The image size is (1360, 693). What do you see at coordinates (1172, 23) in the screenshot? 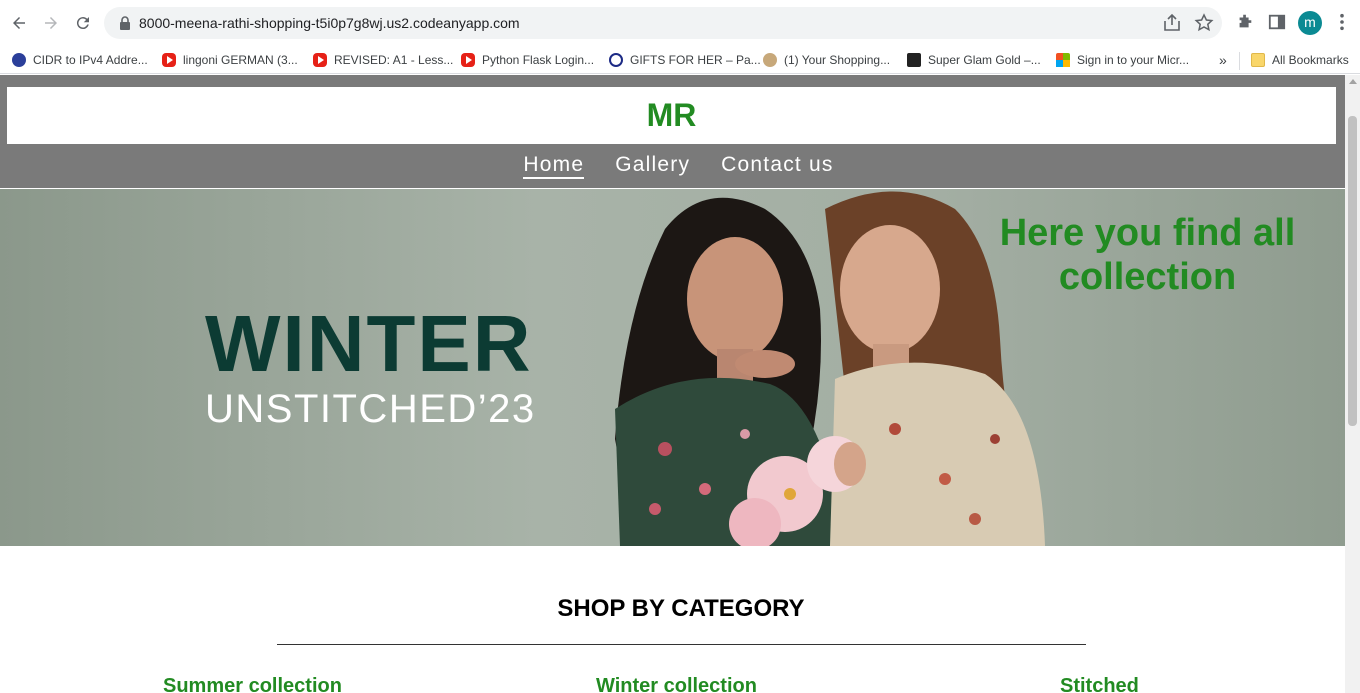
I see `share-icon` at bounding box center [1172, 23].